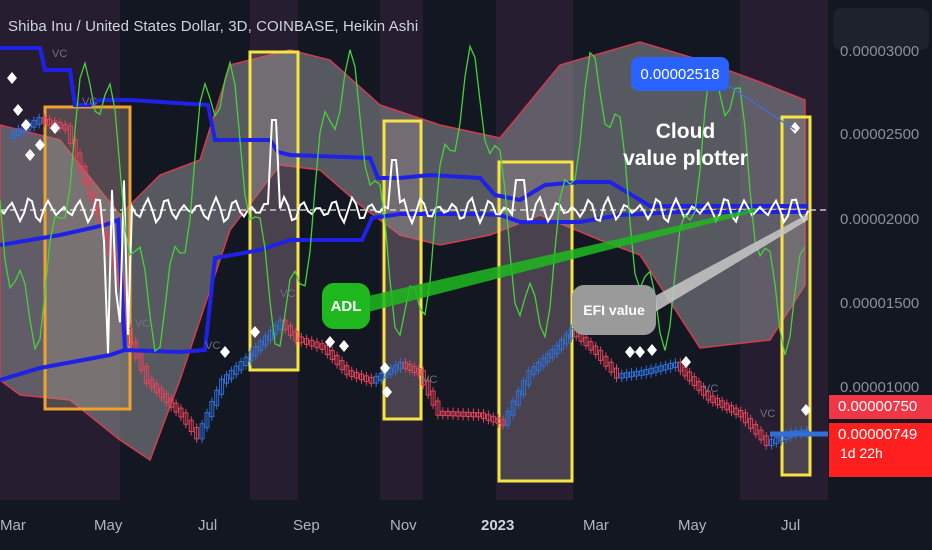 This screenshot has height=550, width=932. What do you see at coordinates (208, 525) in the screenshot?
I see `x-tick-2: Jul` at bounding box center [208, 525].